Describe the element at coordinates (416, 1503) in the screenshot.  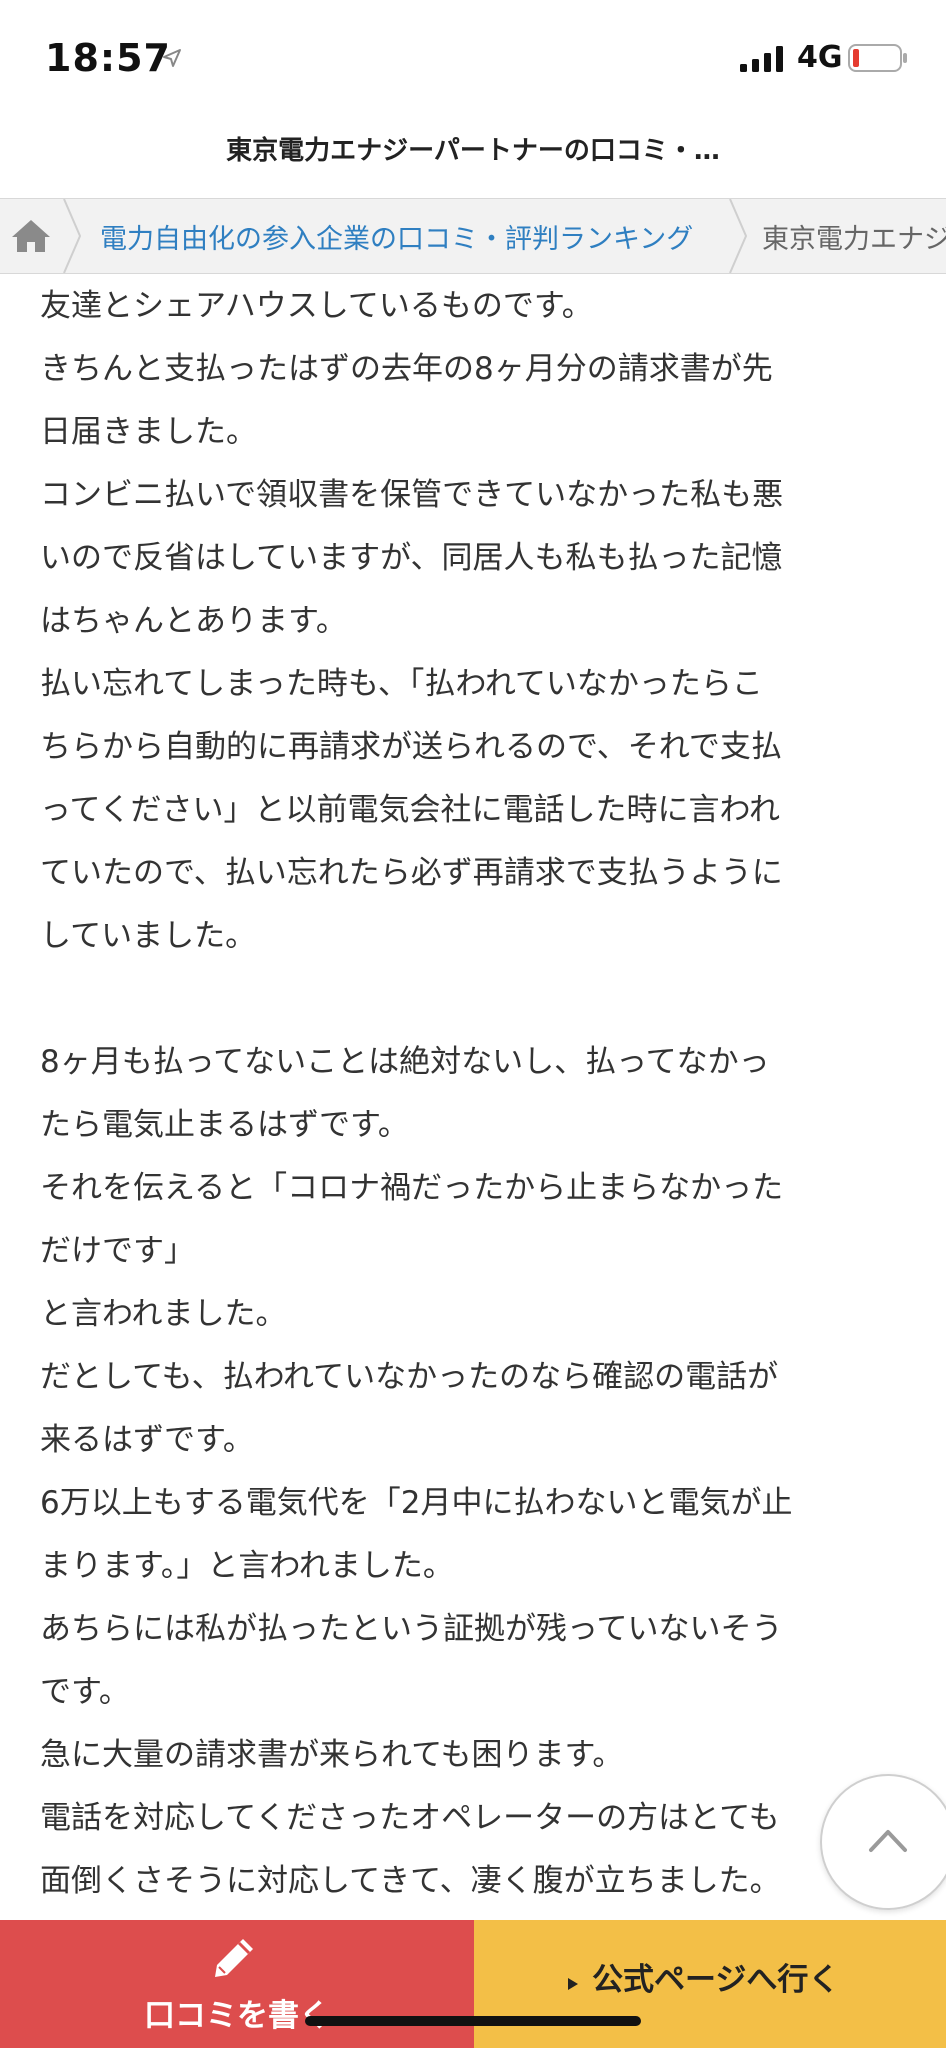
I see `review-line: 6万以上もする電気代を「2月中に払わないと電気が止` at that location.